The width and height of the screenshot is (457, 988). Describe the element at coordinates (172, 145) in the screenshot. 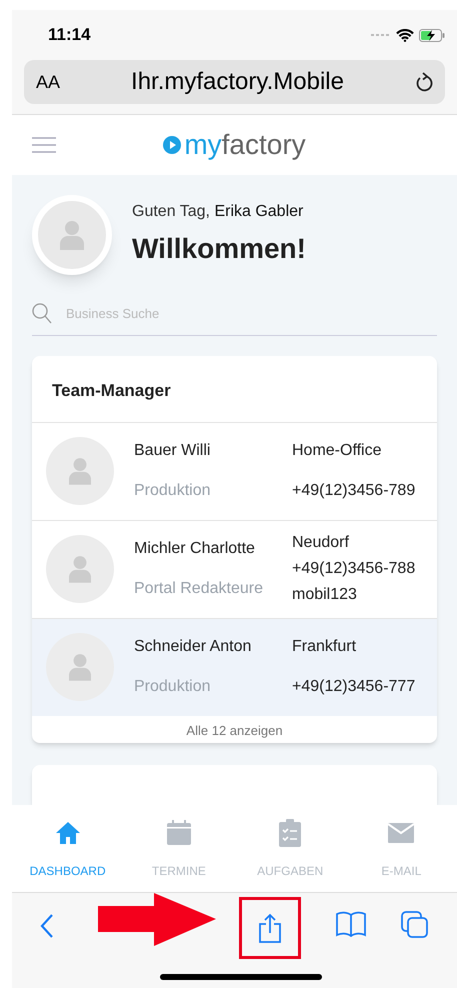

I see `play-logo-icon` at that location.